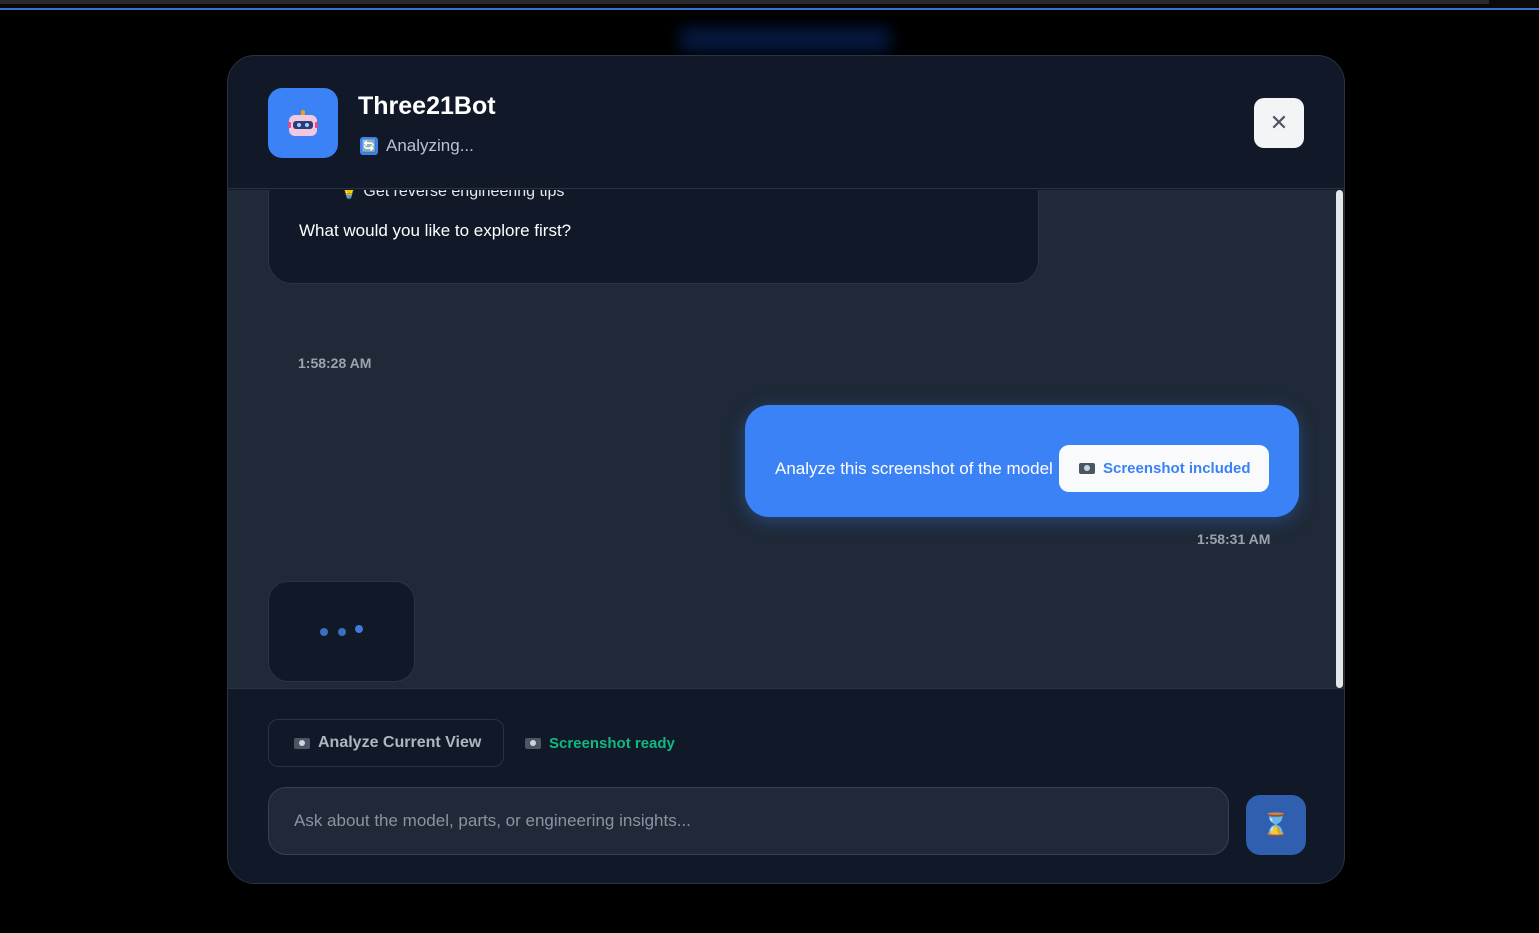 The height and width of the screenshot is (933, 1539). What do you see at coordinates (427, 106) in the screenshot?
I see `bot-name: Three21Bot` at bounding box center [427, 106].